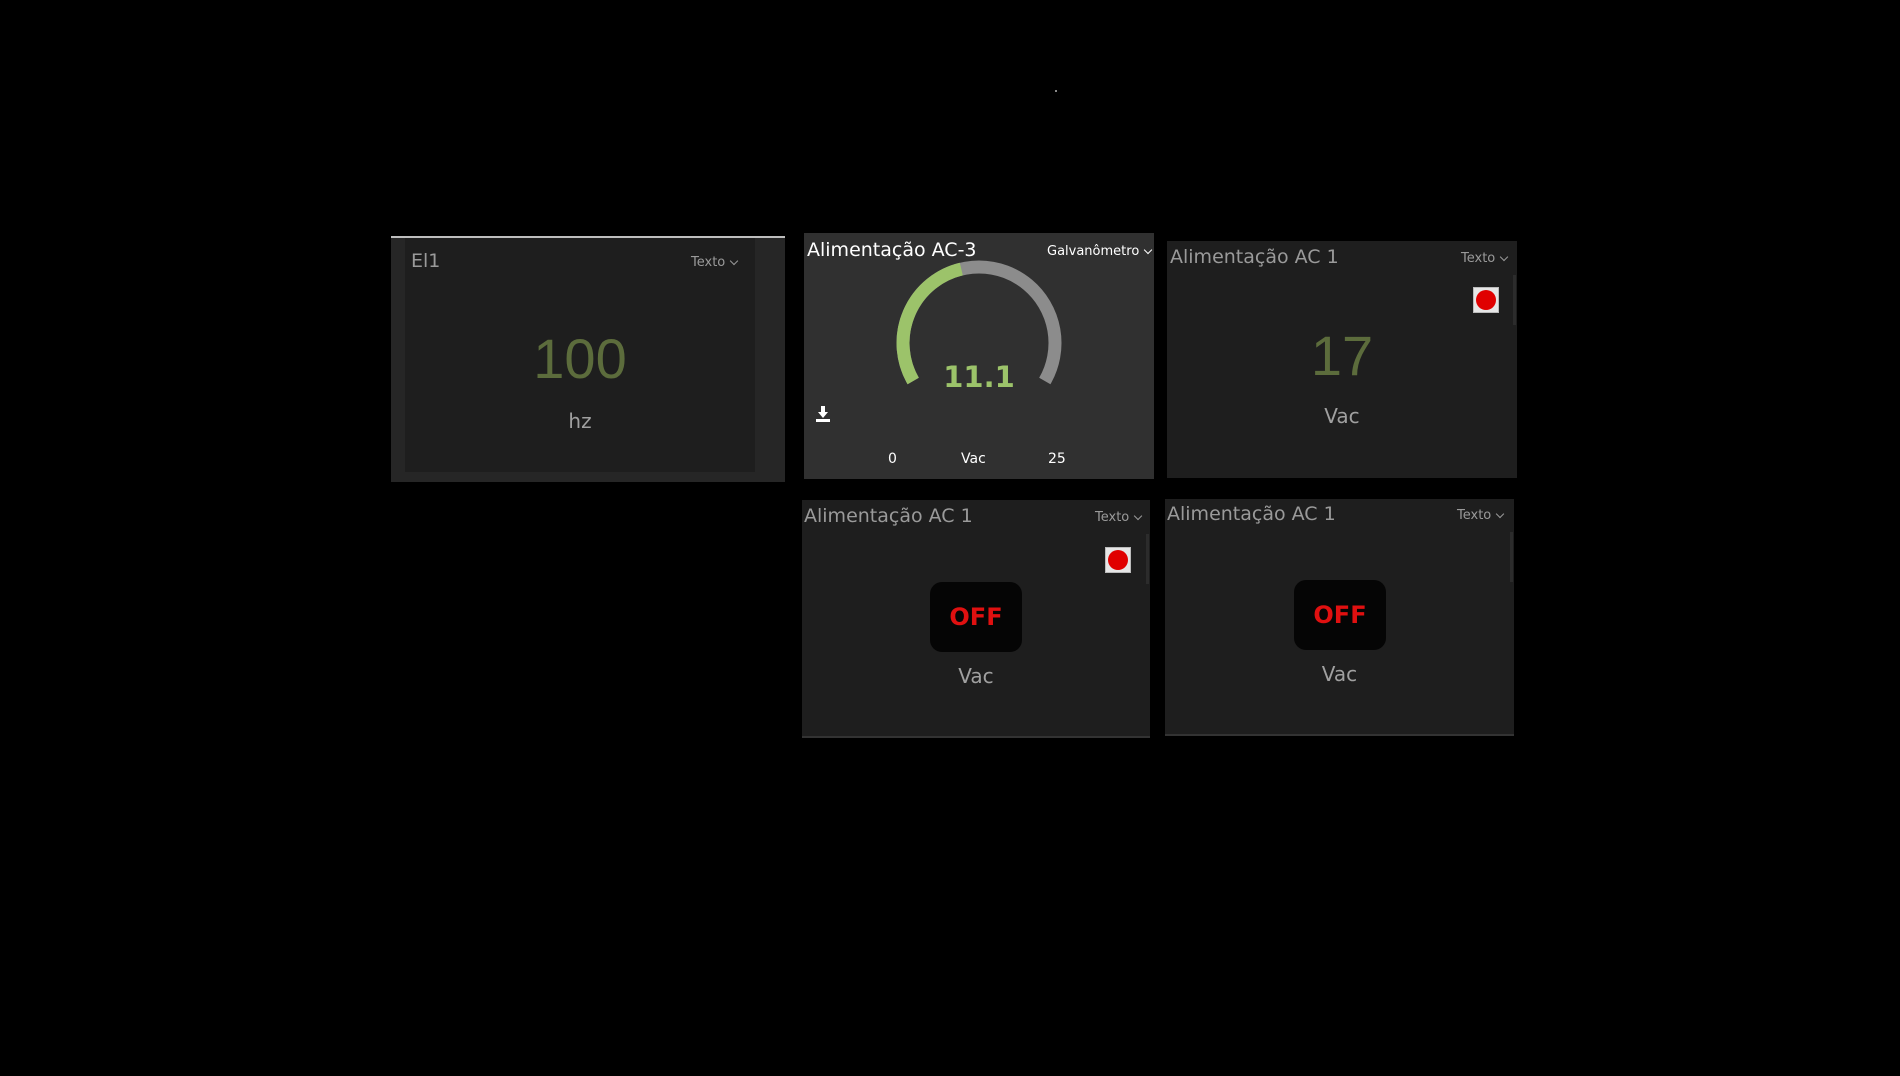 The height and width of the screenshot is (1076, 1900). Describe the element at coordinates (1057, 459) in the screenshot. I see `gauge-max: 25` at that location.